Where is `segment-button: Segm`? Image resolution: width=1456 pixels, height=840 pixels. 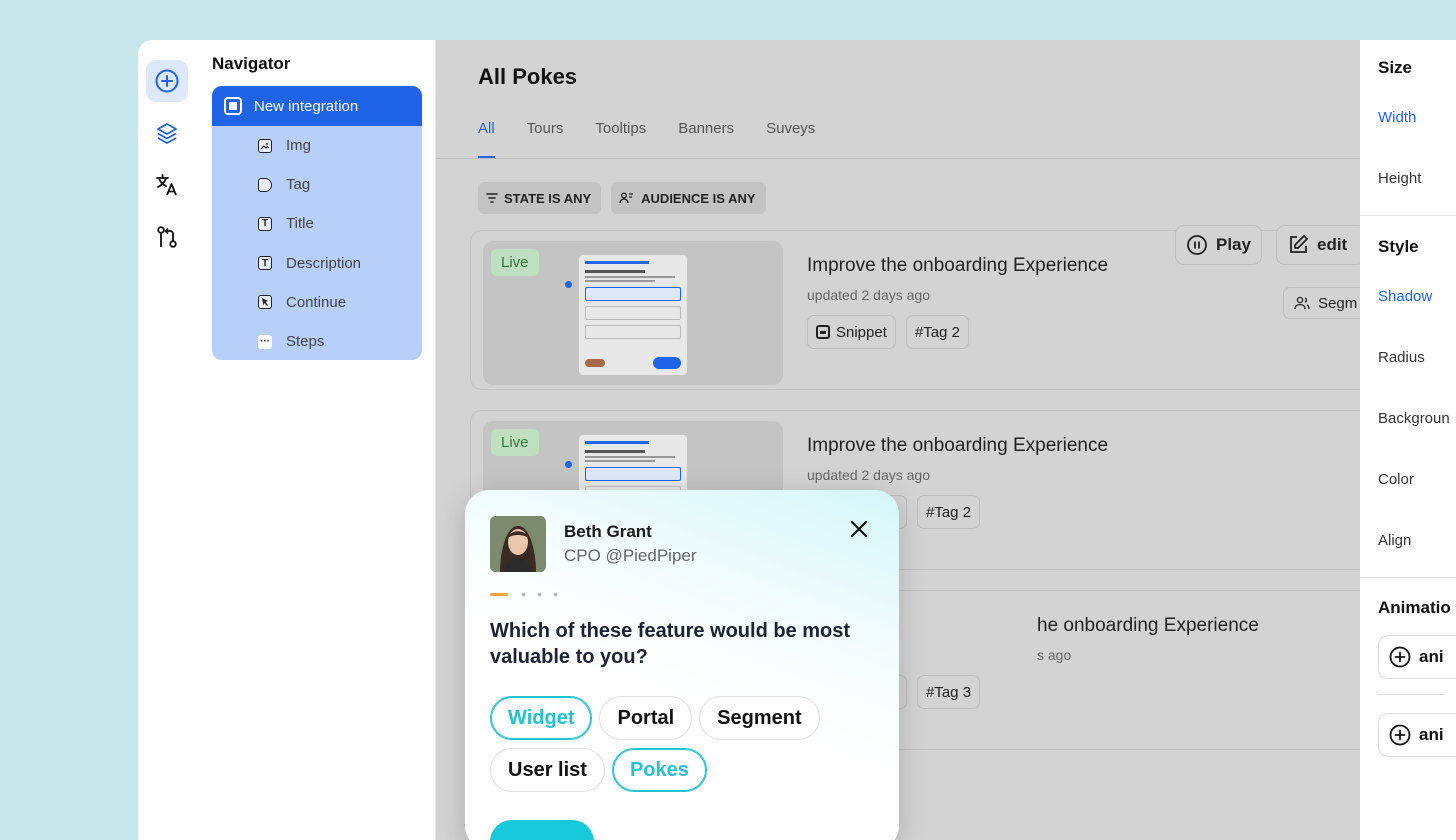
segment-button: Segm is located at coordinates (1326, 303).